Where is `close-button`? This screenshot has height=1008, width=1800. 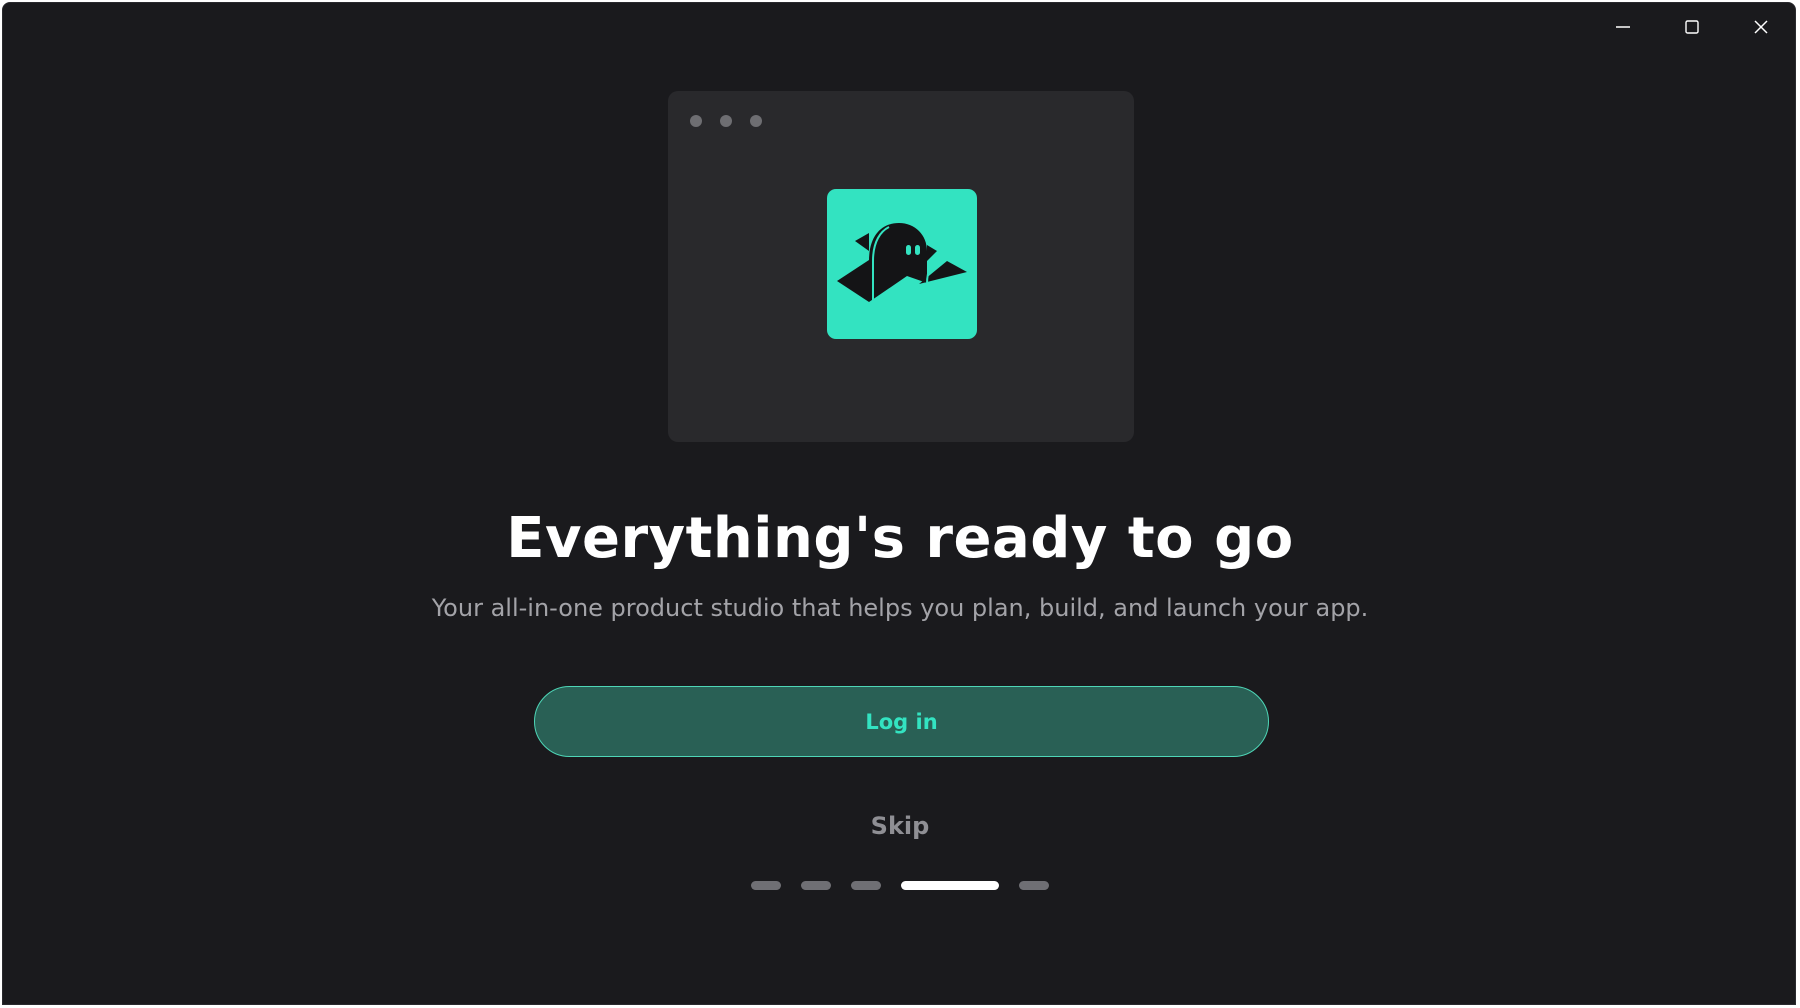 close-button is located at coordinates (1760, 27).